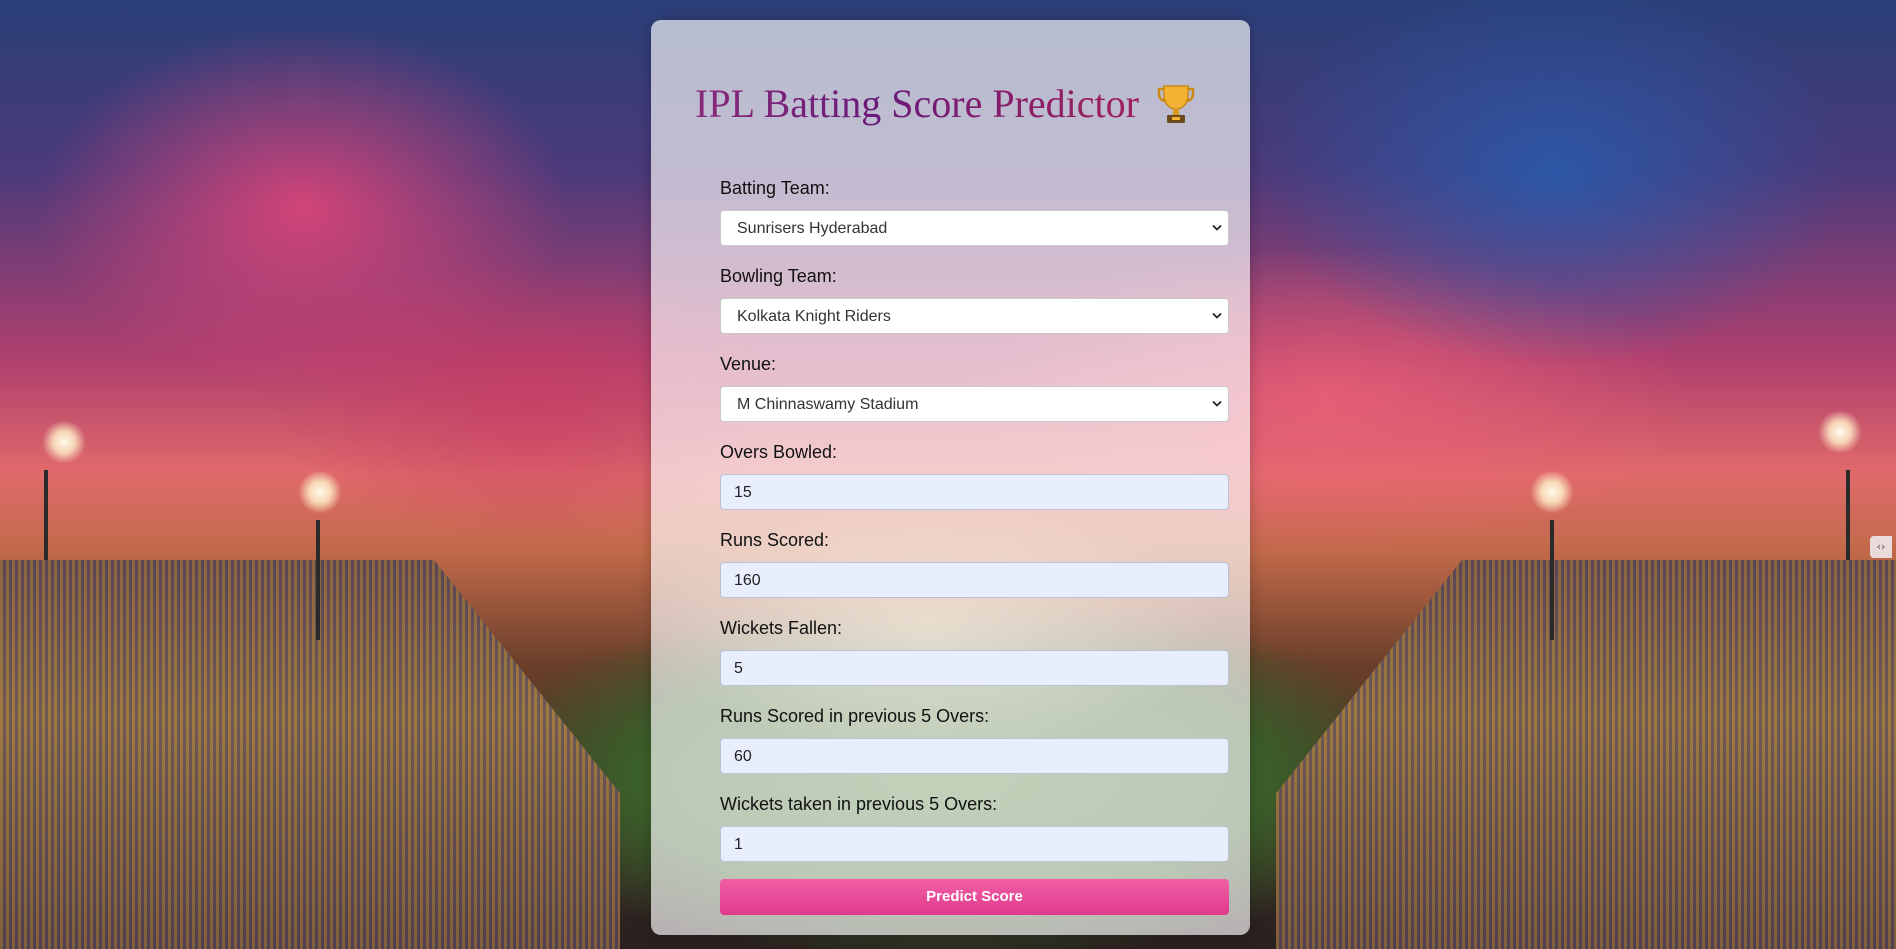 This screenshot has width=1896, height=949. I want to click on venue-select: M Chinnaswamy Stadium, so click(974, 404).